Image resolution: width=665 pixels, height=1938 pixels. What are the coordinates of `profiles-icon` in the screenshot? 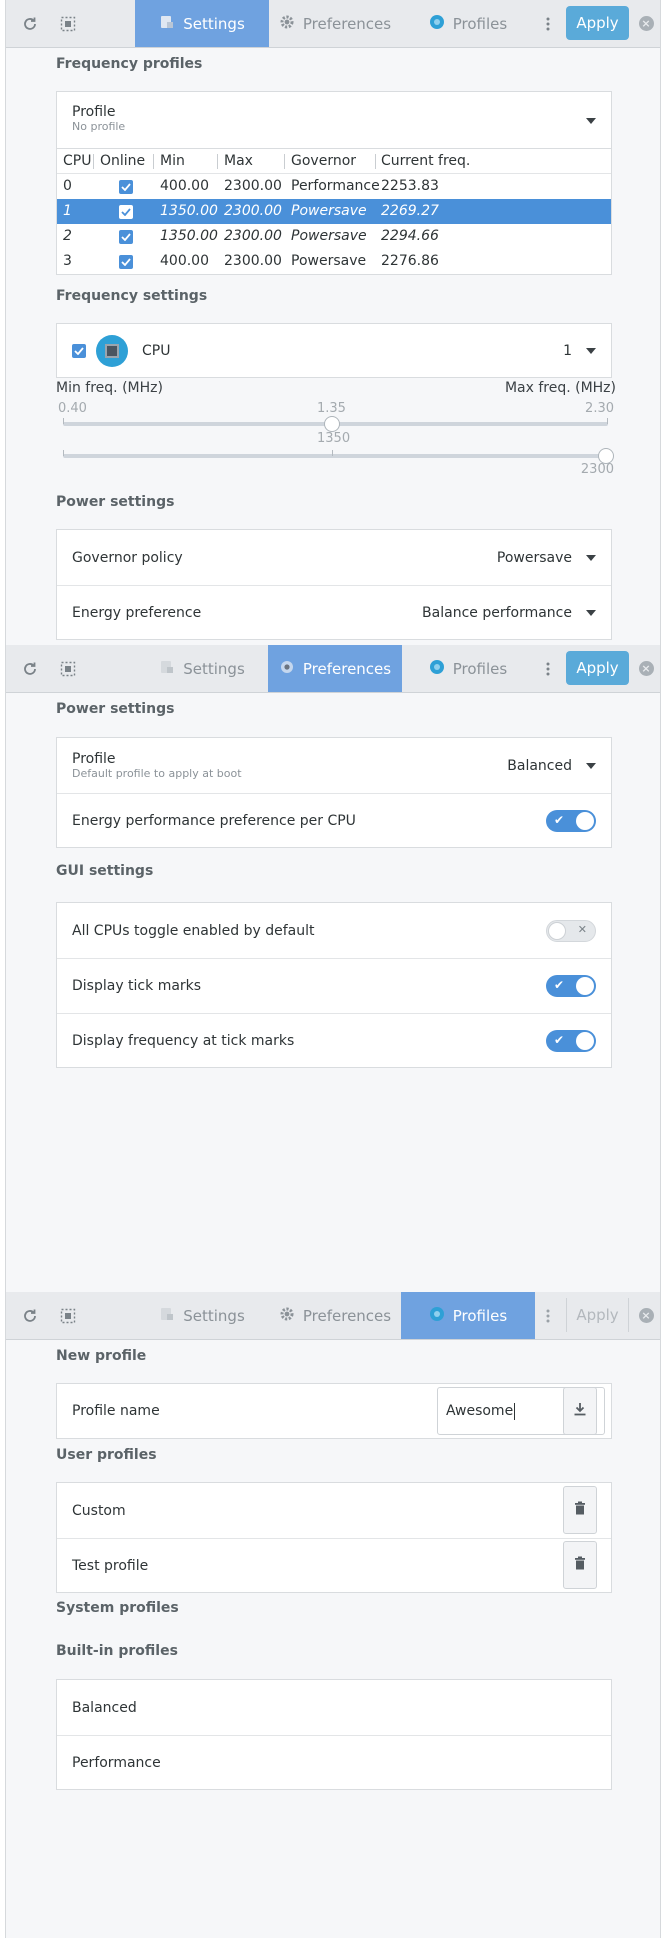 It's located at (437, 1316).